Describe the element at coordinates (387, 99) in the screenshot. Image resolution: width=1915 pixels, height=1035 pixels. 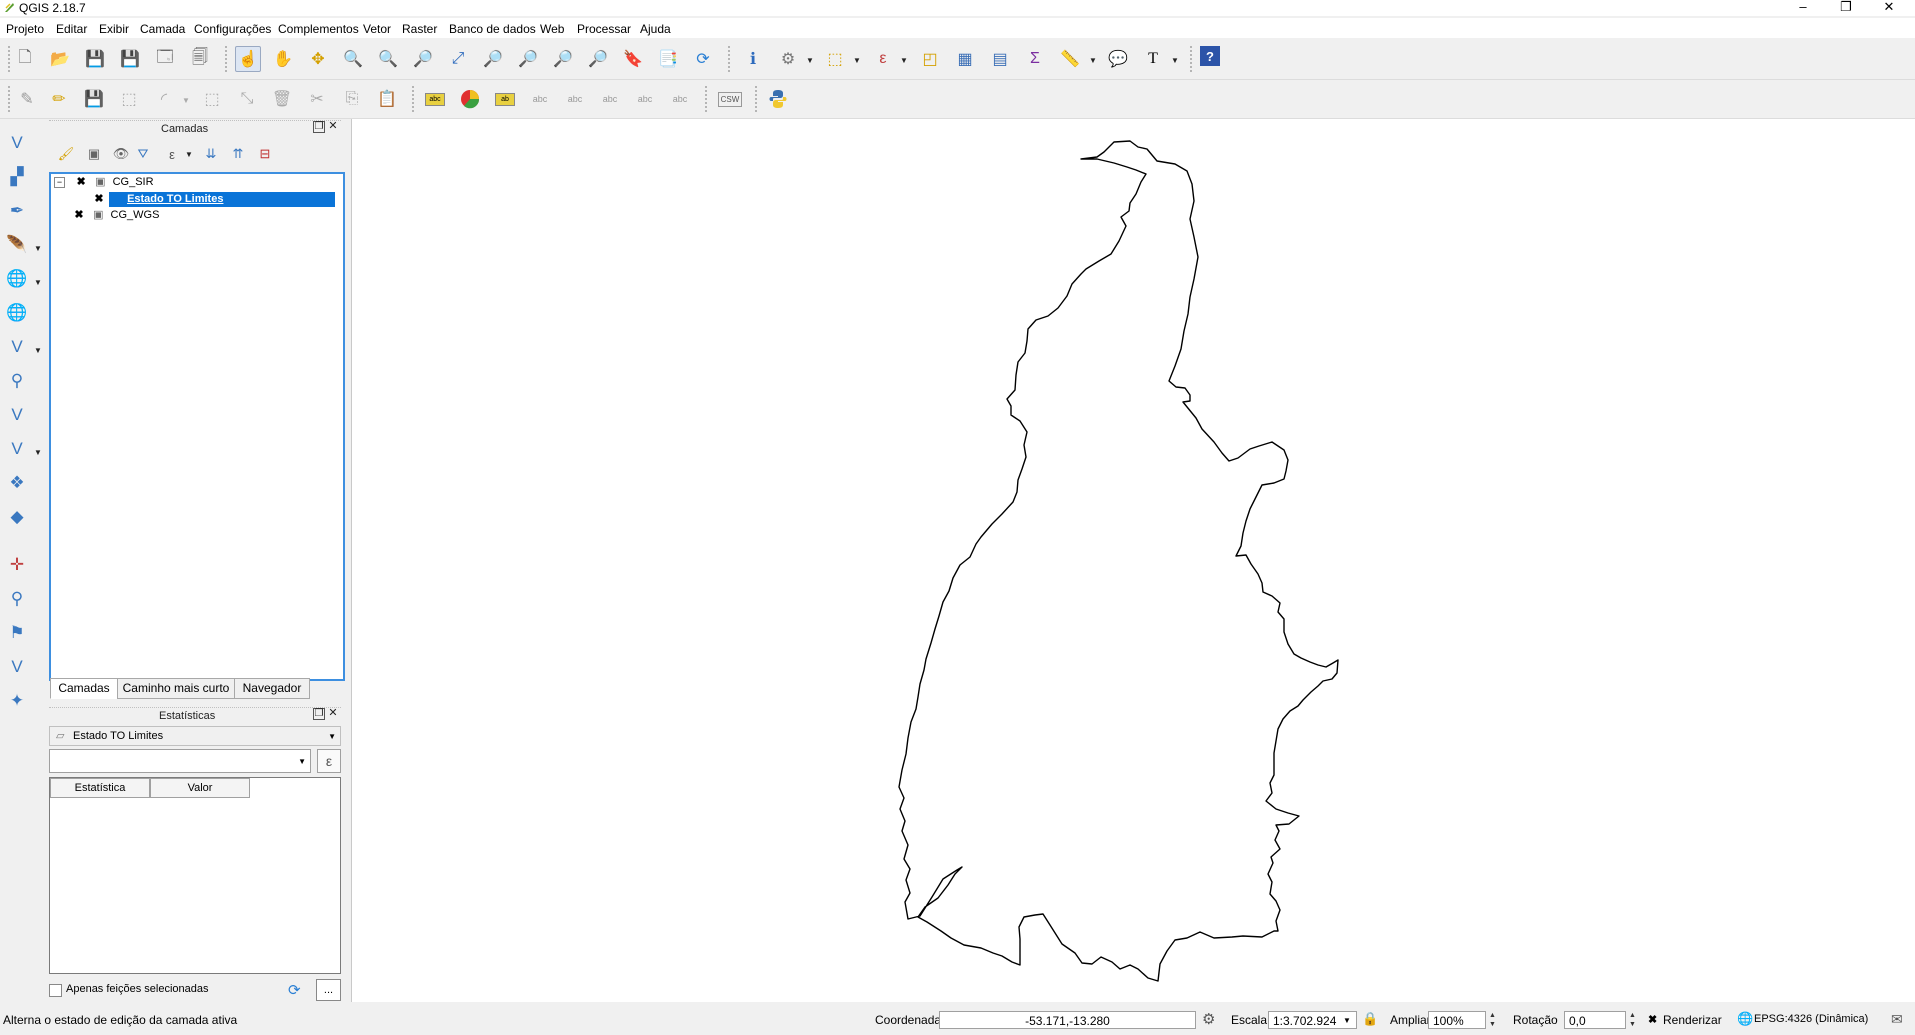
I see `paste-features-icon: 📋` at that location.